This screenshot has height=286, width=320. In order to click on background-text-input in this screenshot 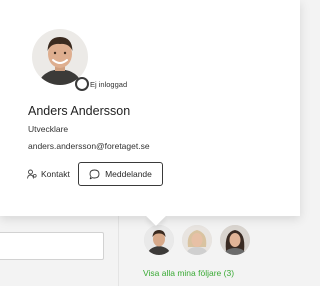, I will do `click(52, 246)`.